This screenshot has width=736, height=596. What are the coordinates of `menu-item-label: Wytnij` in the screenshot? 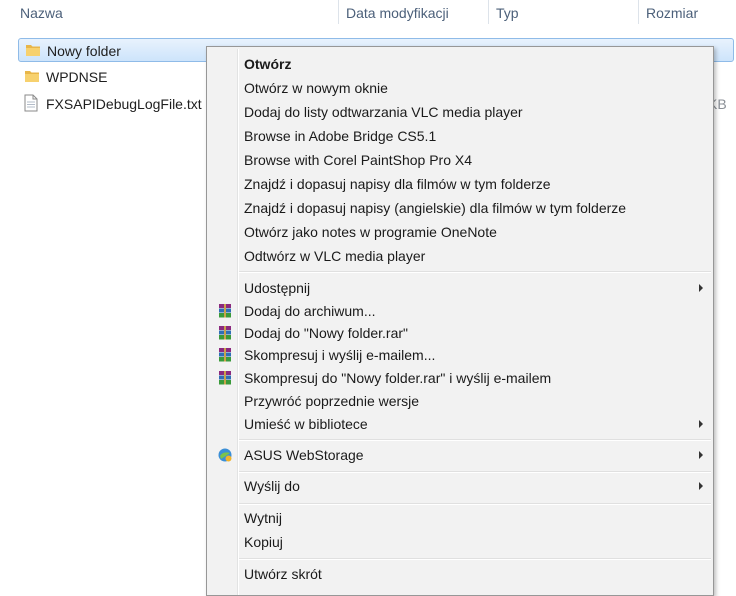 It's located at (263, 518).